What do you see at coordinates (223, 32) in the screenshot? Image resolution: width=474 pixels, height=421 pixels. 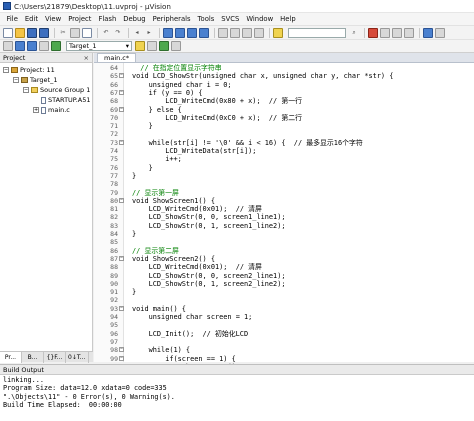 I see `indent-icon` at bounding box center [223, 32].